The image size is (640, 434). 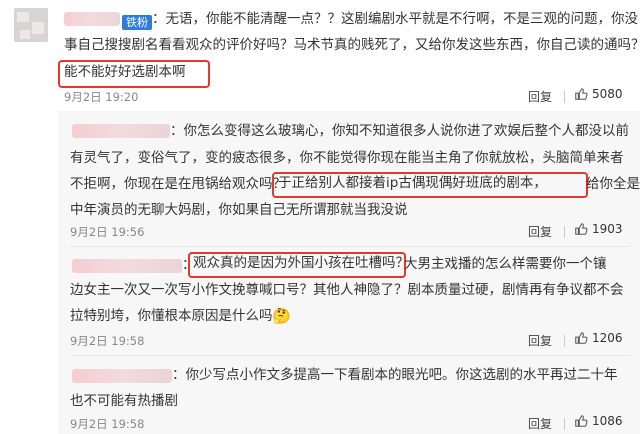 What do you see at coordinates (395, 375) in the screenshot?
I see `reply-text-line1: ：你少写点小作文多提高一下看剧本的眼光吧。你这选剧的水平再过二十年` at bounding box center [395, 375].